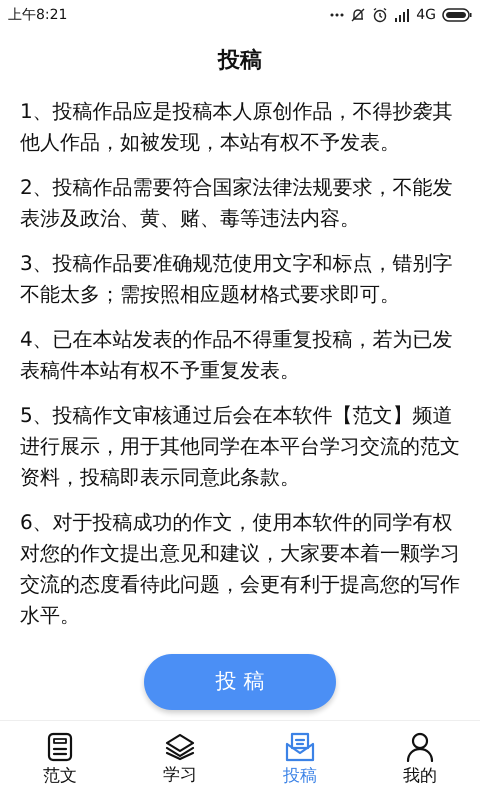 This screenshot has height=800, width=480. I want to click on user-icon, so click(420, 747).